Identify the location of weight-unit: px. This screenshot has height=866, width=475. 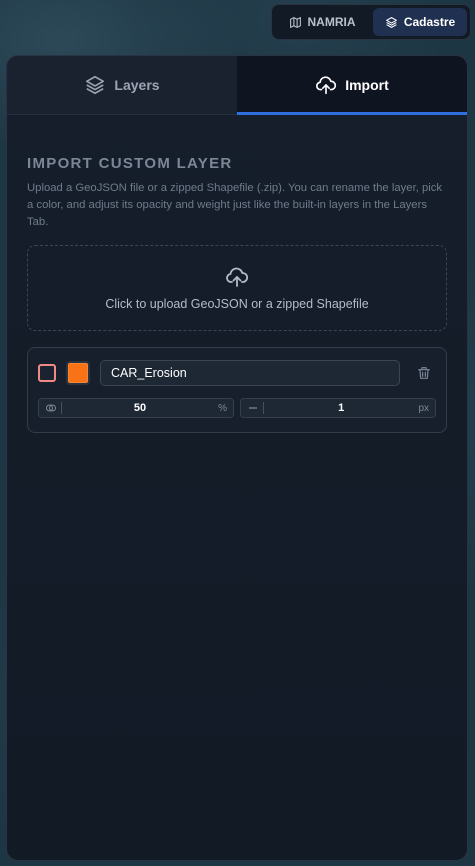
(423, 408).